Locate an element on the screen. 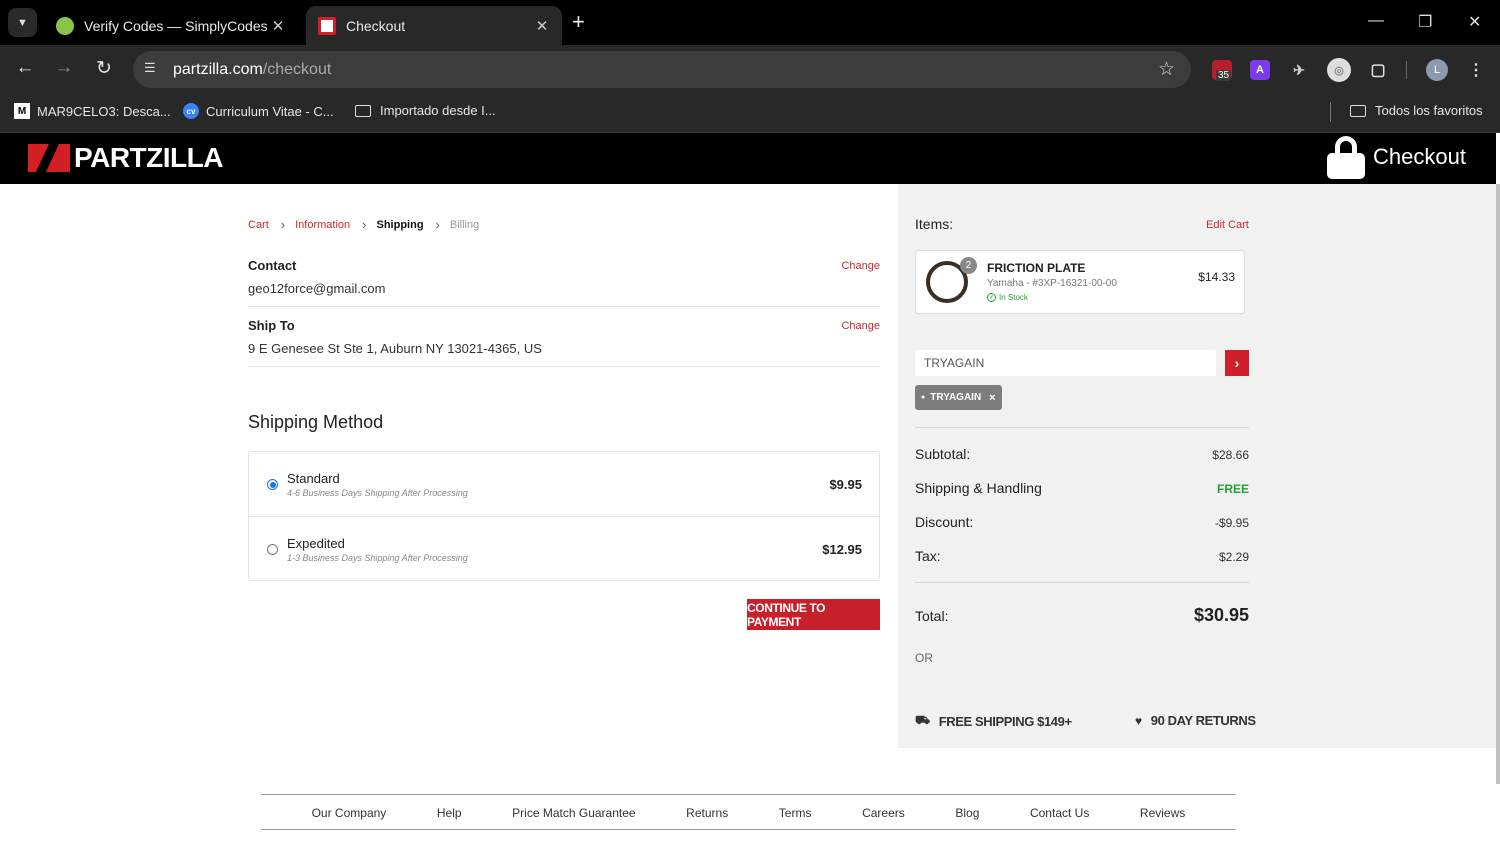 The height and width of the screenshot is (843, 1500). option-price: $9.95 is located at coordinates (845, 484).